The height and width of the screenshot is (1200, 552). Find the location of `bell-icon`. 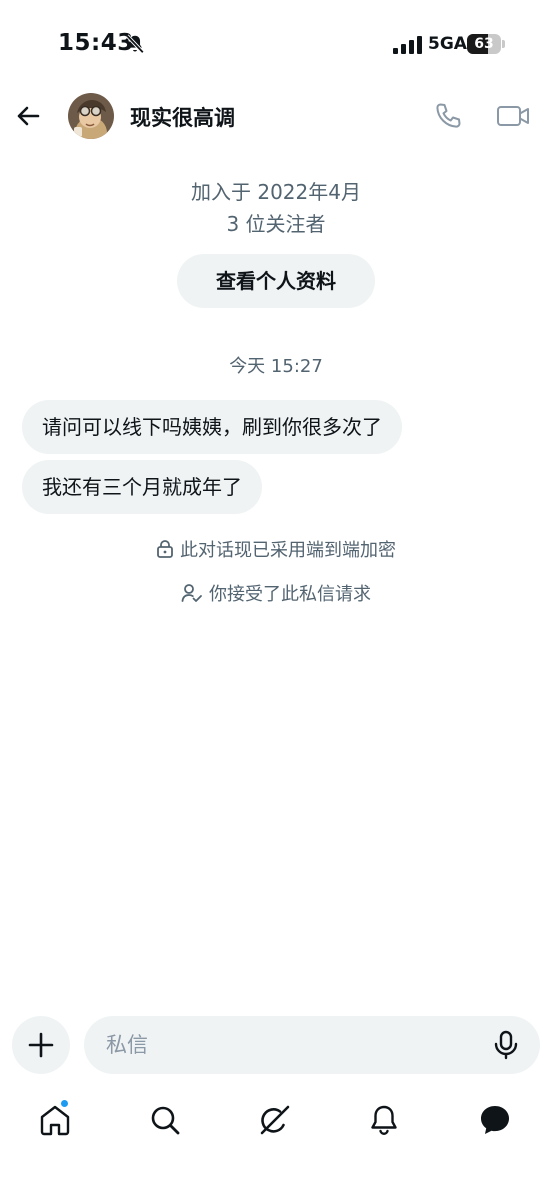

bell-icon is located at coordinates (384, 1120).